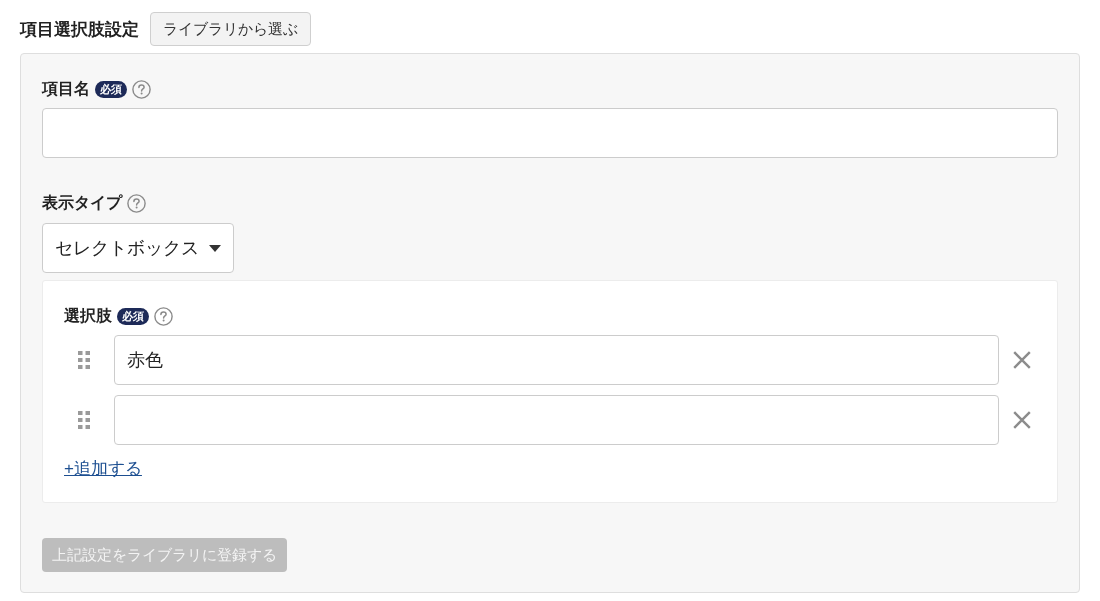 The width and height of the screenshot is (1100, 601). I want to click on caret-icon, so click(215, 248).